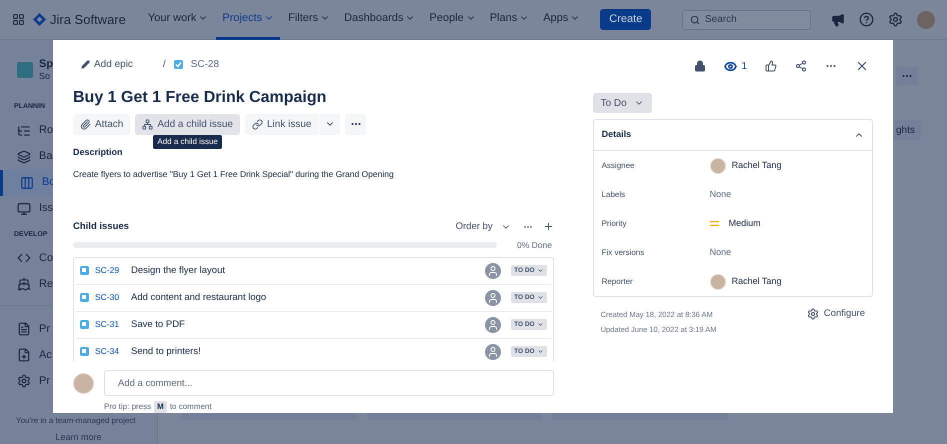 The height and width of the screenshot is (444, 947). What do you see at coordinates (98, 152) in the screenshot?
I see `description-heading: Description` at bounding box center [98, 152].